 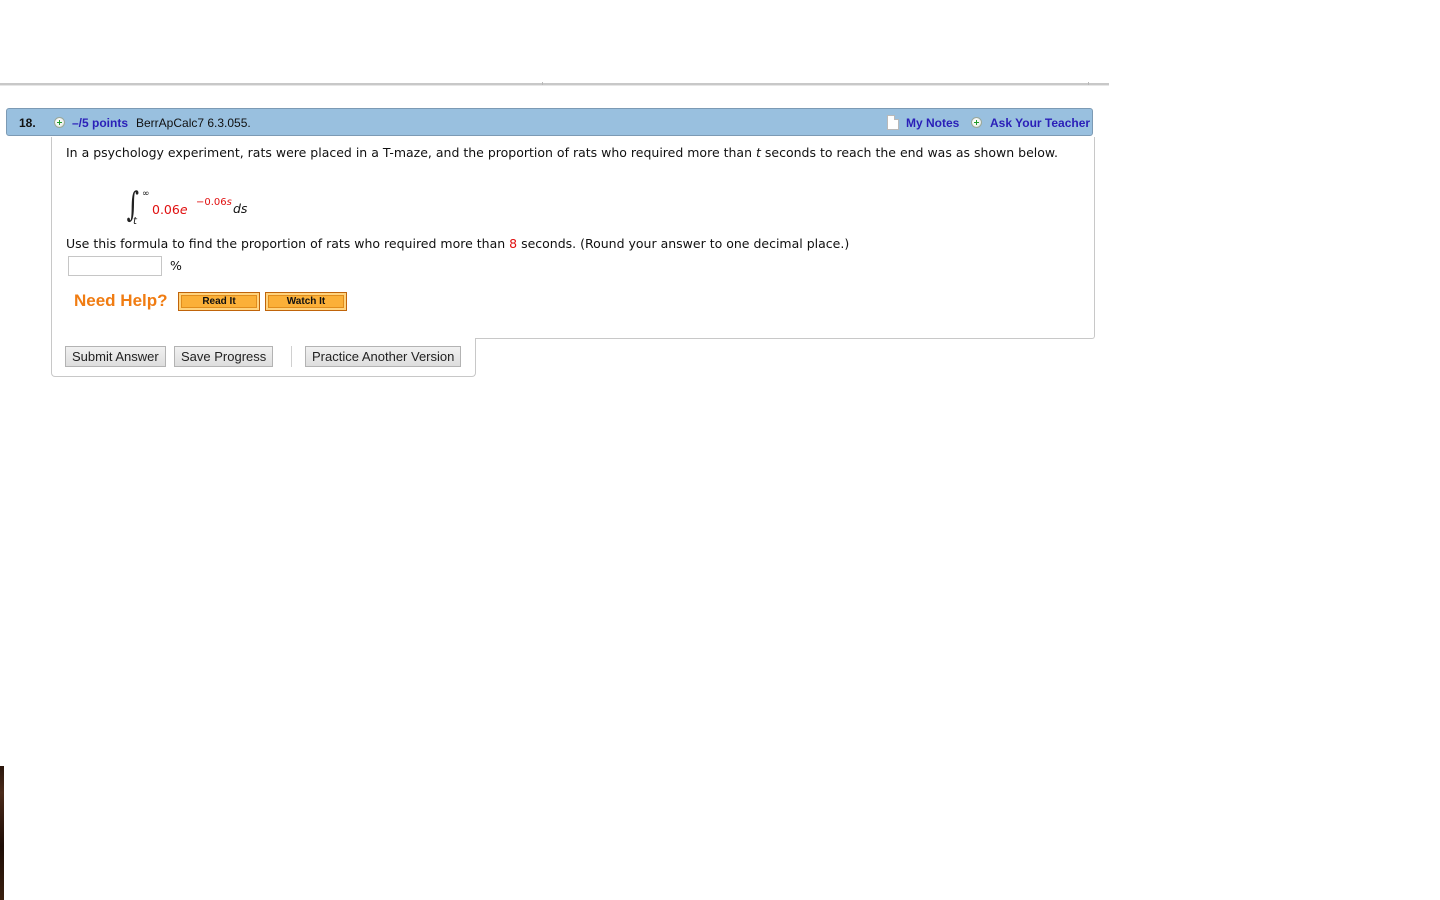 I want to click on points-label: –/5 points, so click(x=100, y=123).